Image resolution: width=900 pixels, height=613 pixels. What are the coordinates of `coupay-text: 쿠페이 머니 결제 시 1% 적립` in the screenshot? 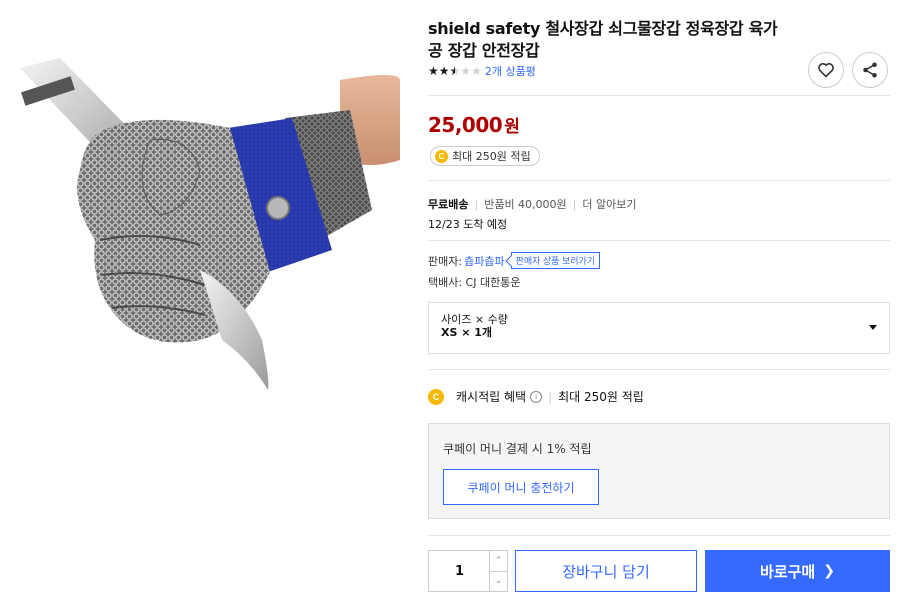 It's located at (517, 449).